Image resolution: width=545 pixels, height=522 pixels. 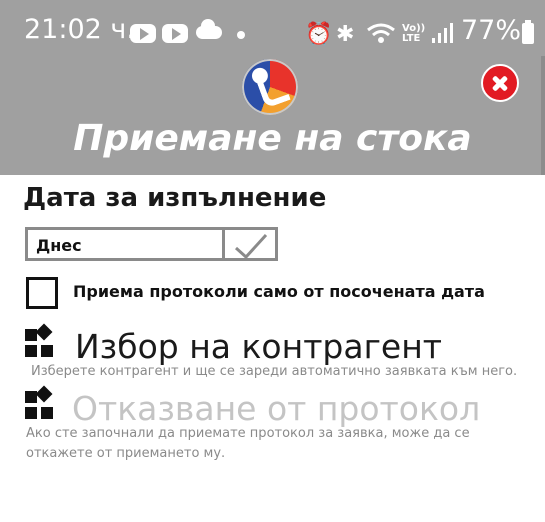 I want to click on execution-date-field: Днес, so click(x=125, y=244).